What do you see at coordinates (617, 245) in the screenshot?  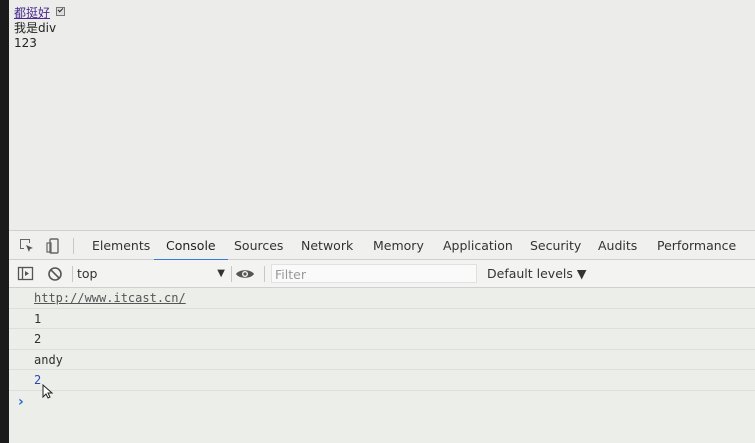 I see `tab-audits: Audits` at bounding box center [617, 245].